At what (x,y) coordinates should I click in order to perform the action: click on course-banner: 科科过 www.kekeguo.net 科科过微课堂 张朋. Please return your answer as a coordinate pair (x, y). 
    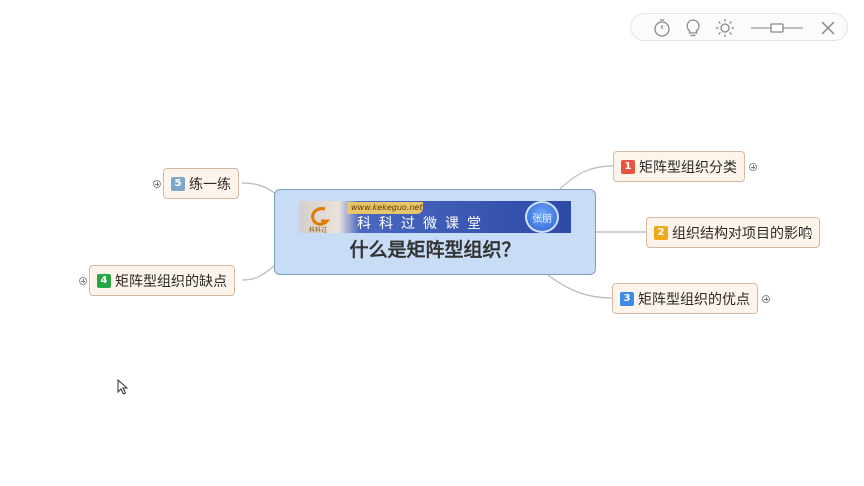
    Looking at the image, I should click on (435, 217).